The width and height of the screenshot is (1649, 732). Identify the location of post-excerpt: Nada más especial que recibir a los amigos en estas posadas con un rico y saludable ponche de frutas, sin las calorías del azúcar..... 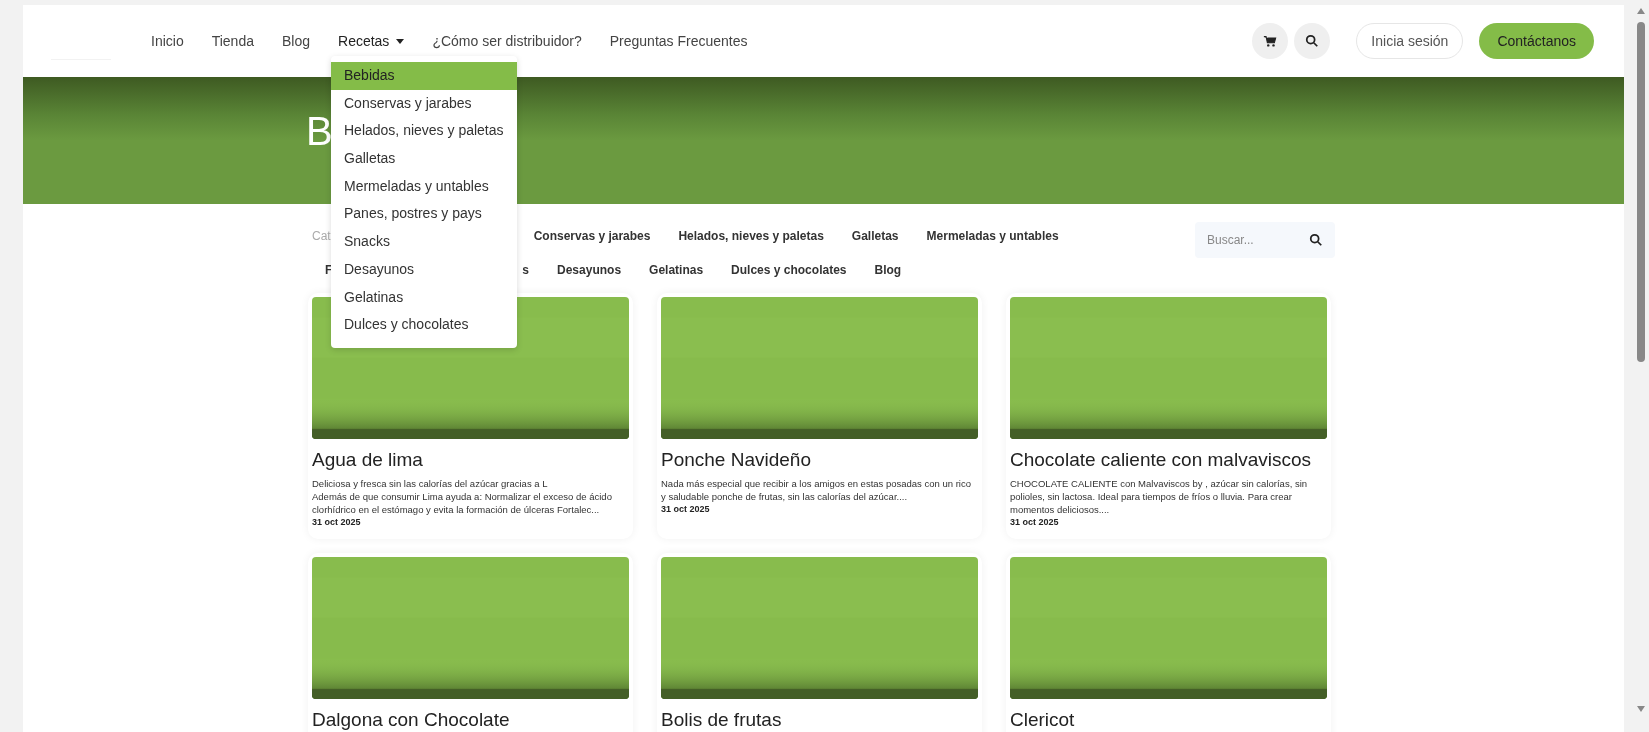
(816, 490).